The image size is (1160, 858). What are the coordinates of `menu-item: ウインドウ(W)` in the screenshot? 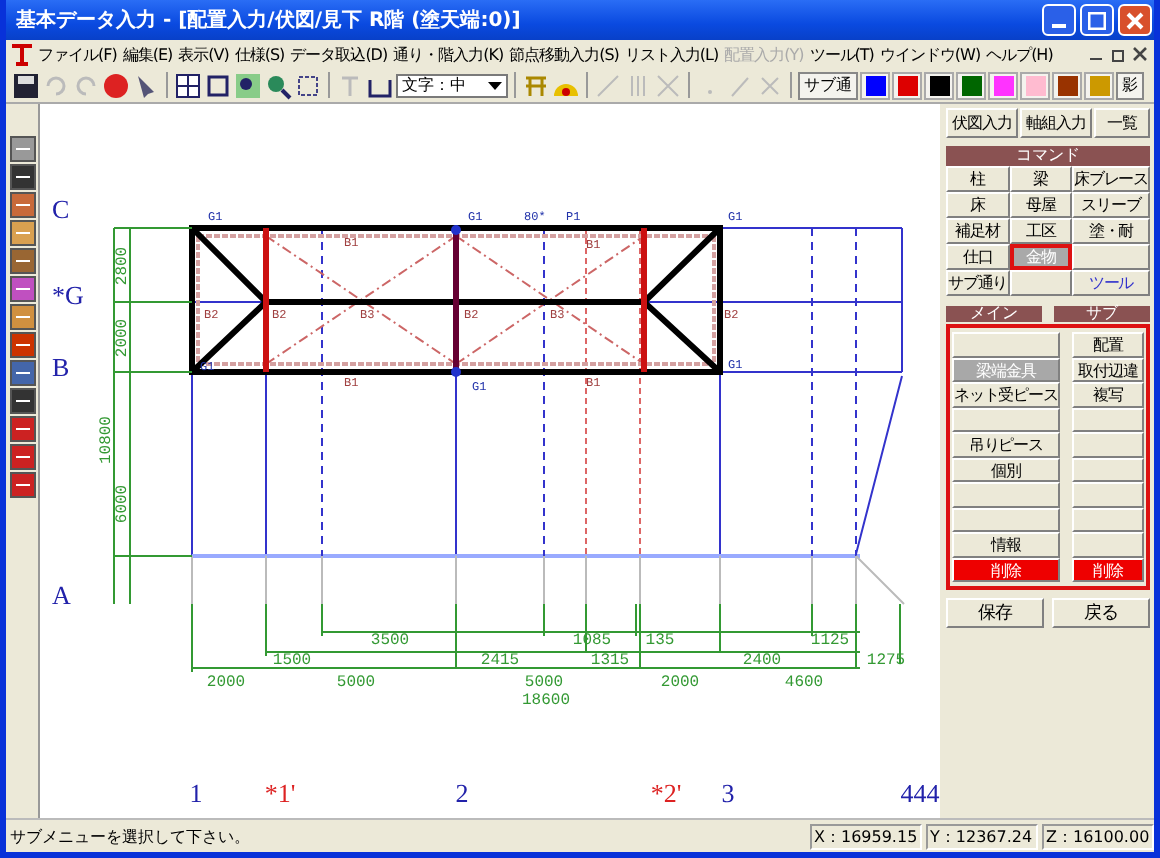 It's located at (930, 54).